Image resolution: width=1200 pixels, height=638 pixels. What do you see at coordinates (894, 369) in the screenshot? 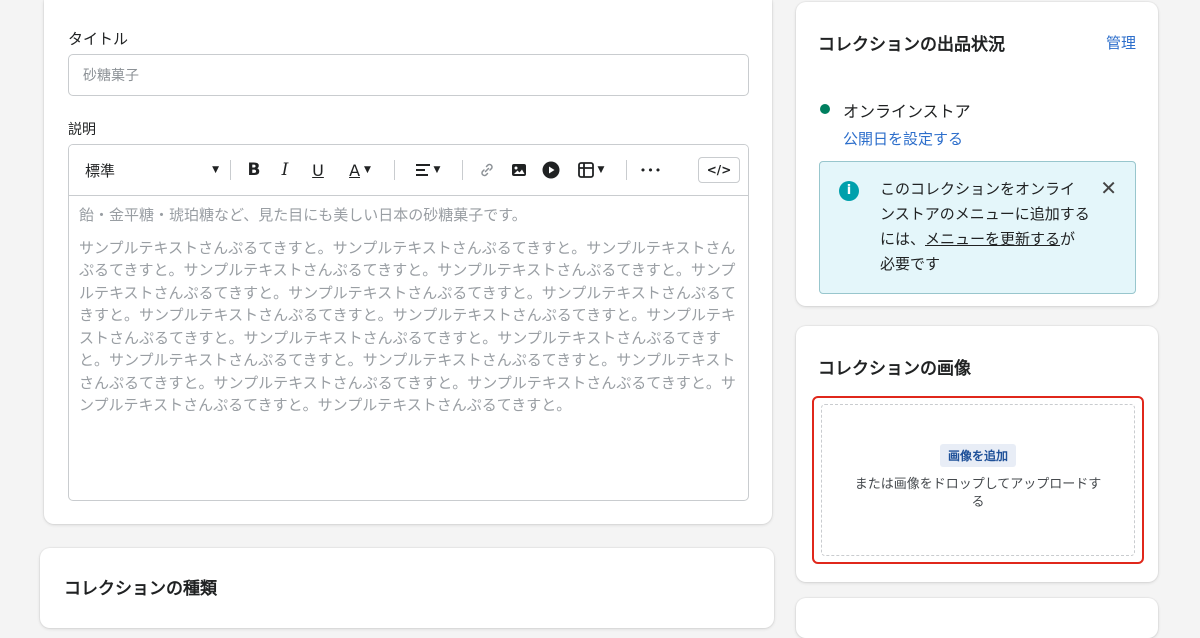
I see `collection-image-heading: コレクションの画像` at bounding box center [894, 369].